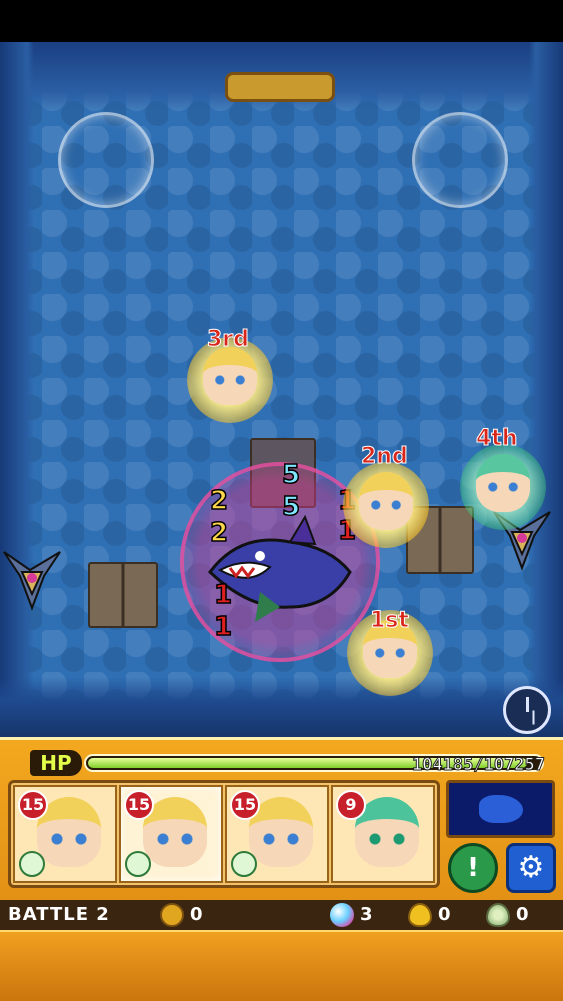 This screenshot has width=563, height=1001. Describe the element at coordinates (420, 915) in the screenshot. I see `gold-egg-icon` at that location.